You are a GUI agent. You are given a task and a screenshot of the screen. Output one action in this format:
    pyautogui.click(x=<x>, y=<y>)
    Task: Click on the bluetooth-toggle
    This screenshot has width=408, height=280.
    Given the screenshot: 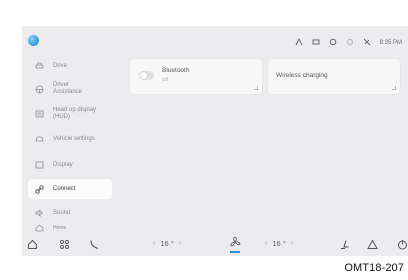 What is the action you would take?
    pyautogui.click(x=146, y=75)
    